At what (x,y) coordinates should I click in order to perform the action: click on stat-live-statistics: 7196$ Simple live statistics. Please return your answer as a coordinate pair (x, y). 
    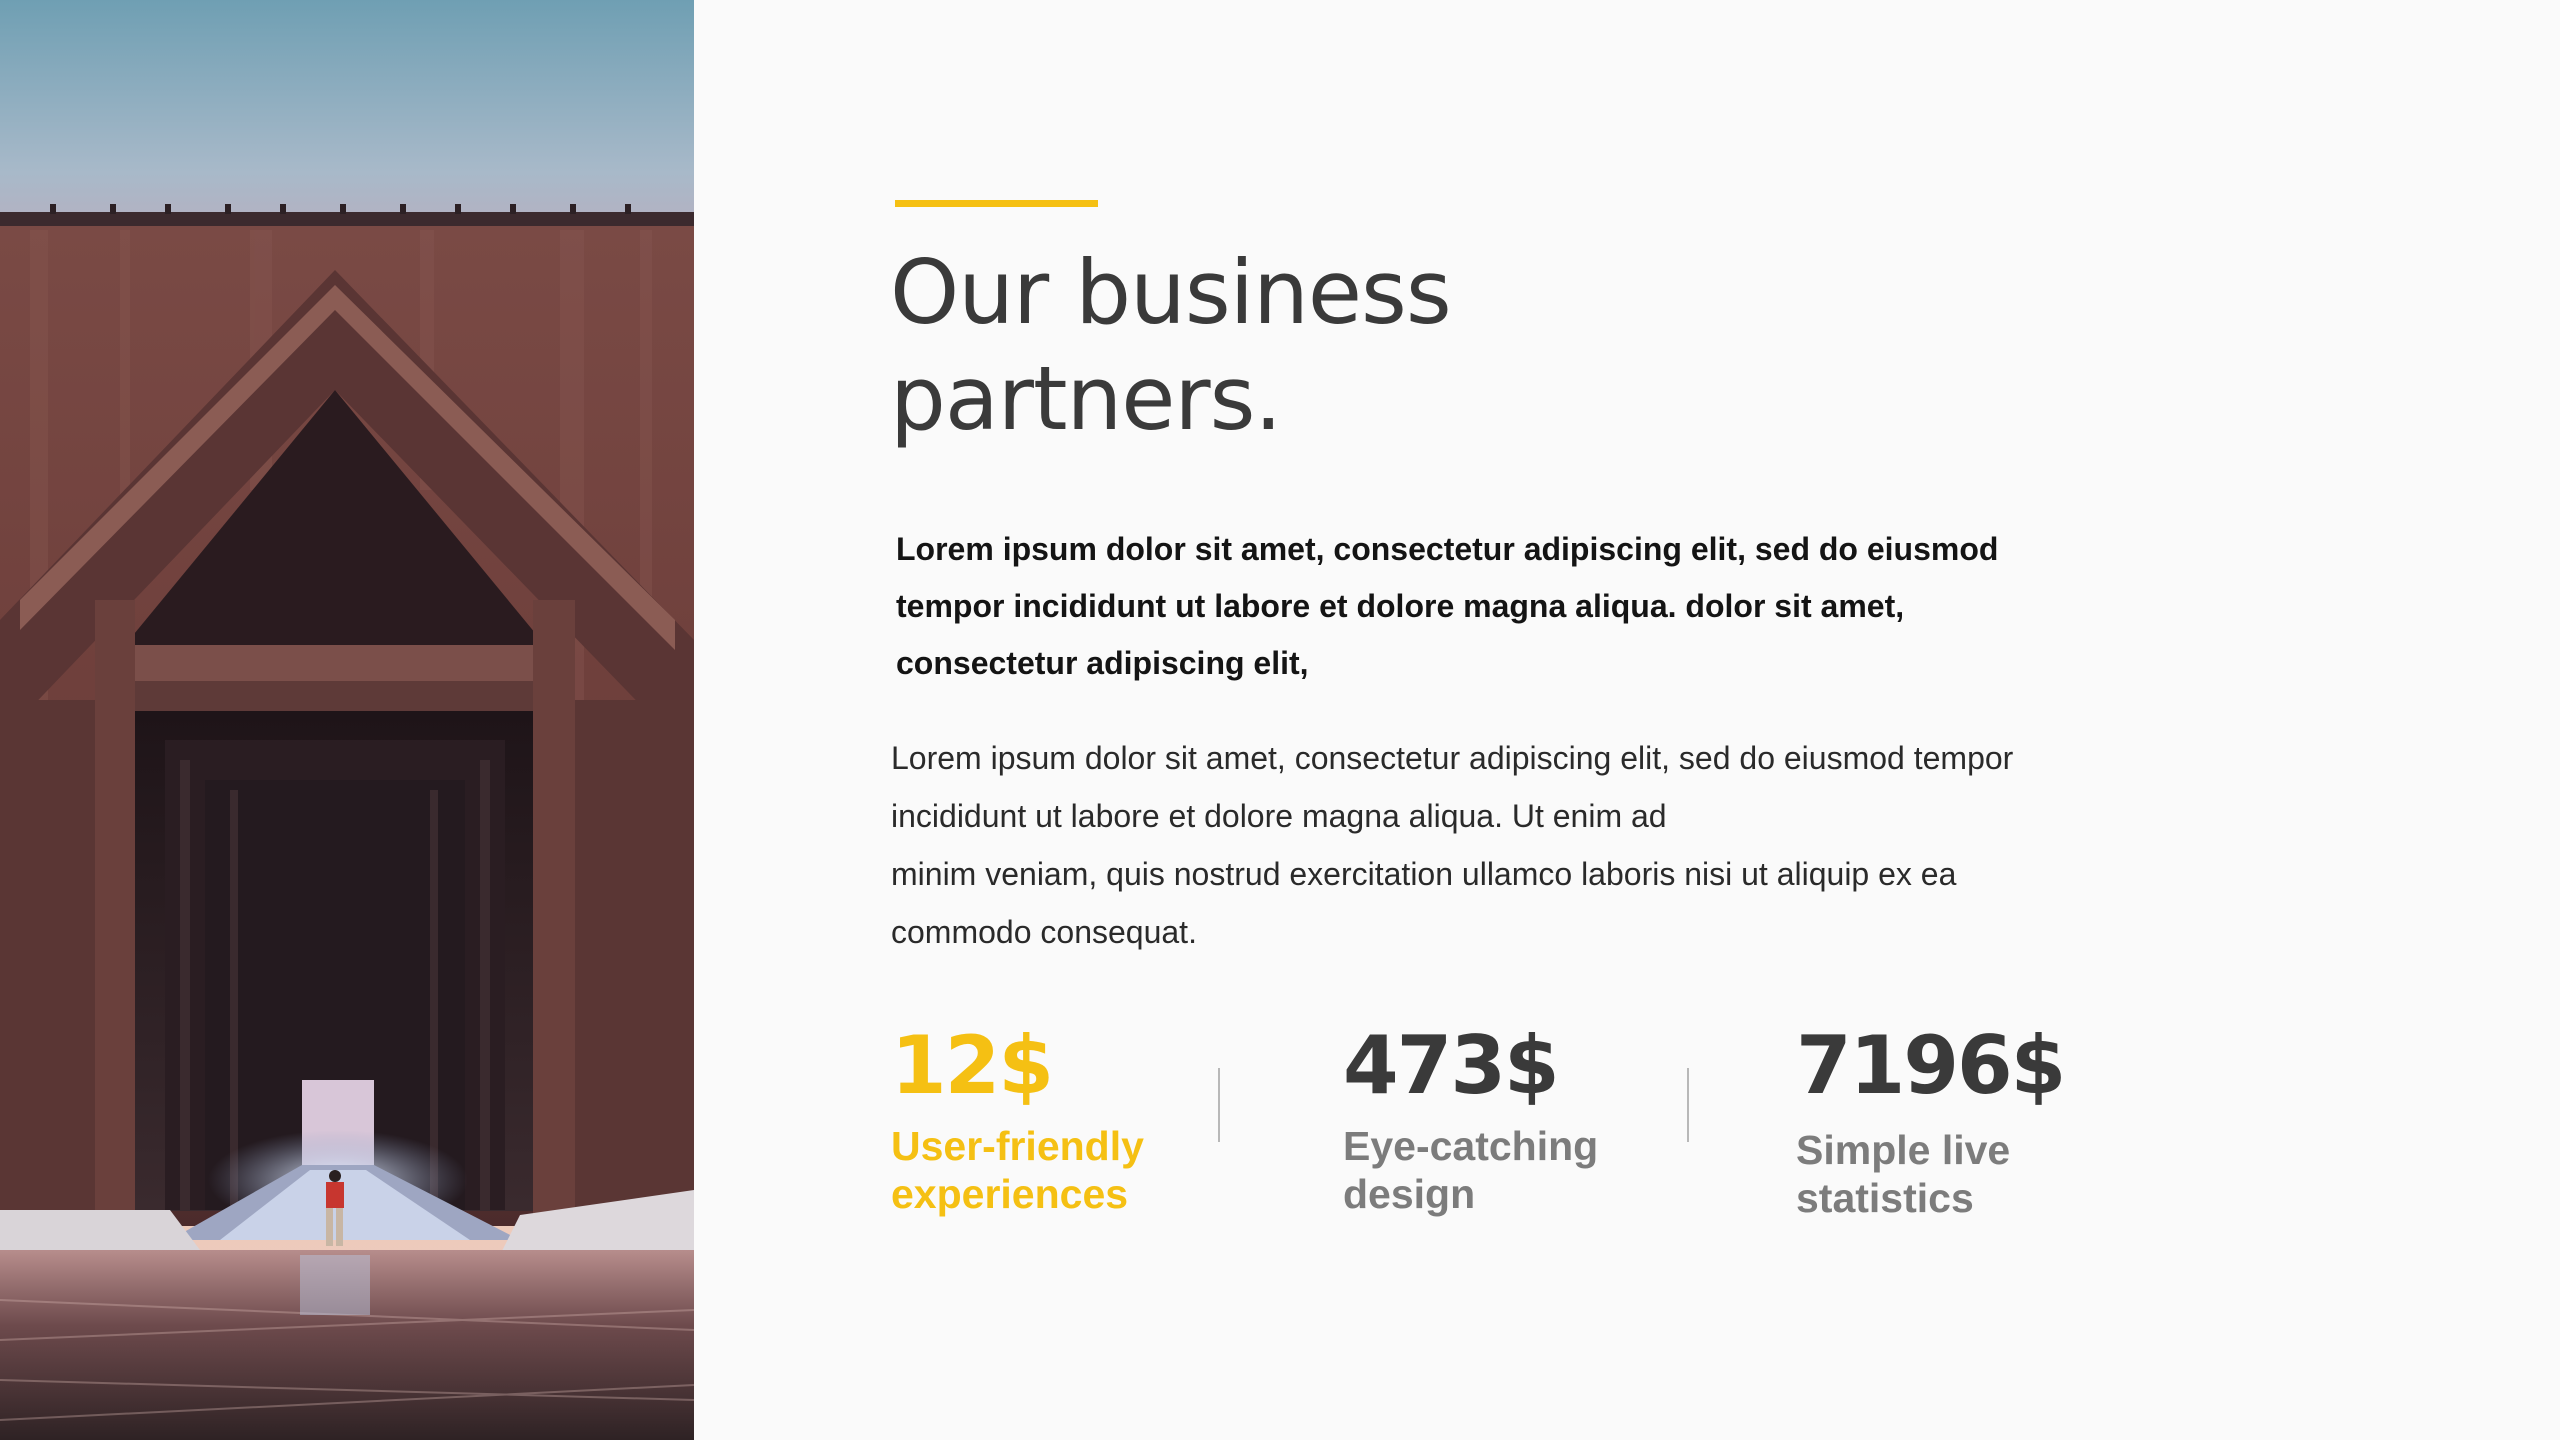
    Looking at the image, I should click on (1931, 1119).